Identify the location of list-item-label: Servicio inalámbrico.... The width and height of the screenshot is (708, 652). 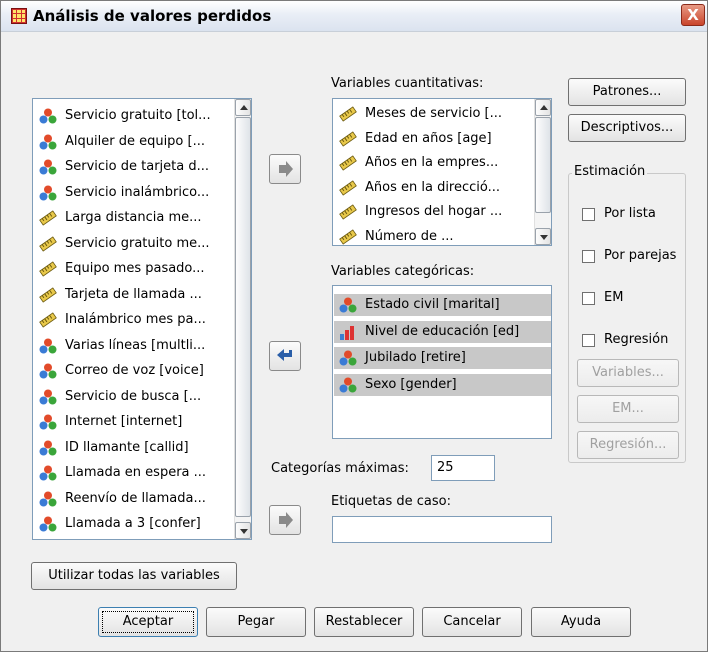
(137, 192).